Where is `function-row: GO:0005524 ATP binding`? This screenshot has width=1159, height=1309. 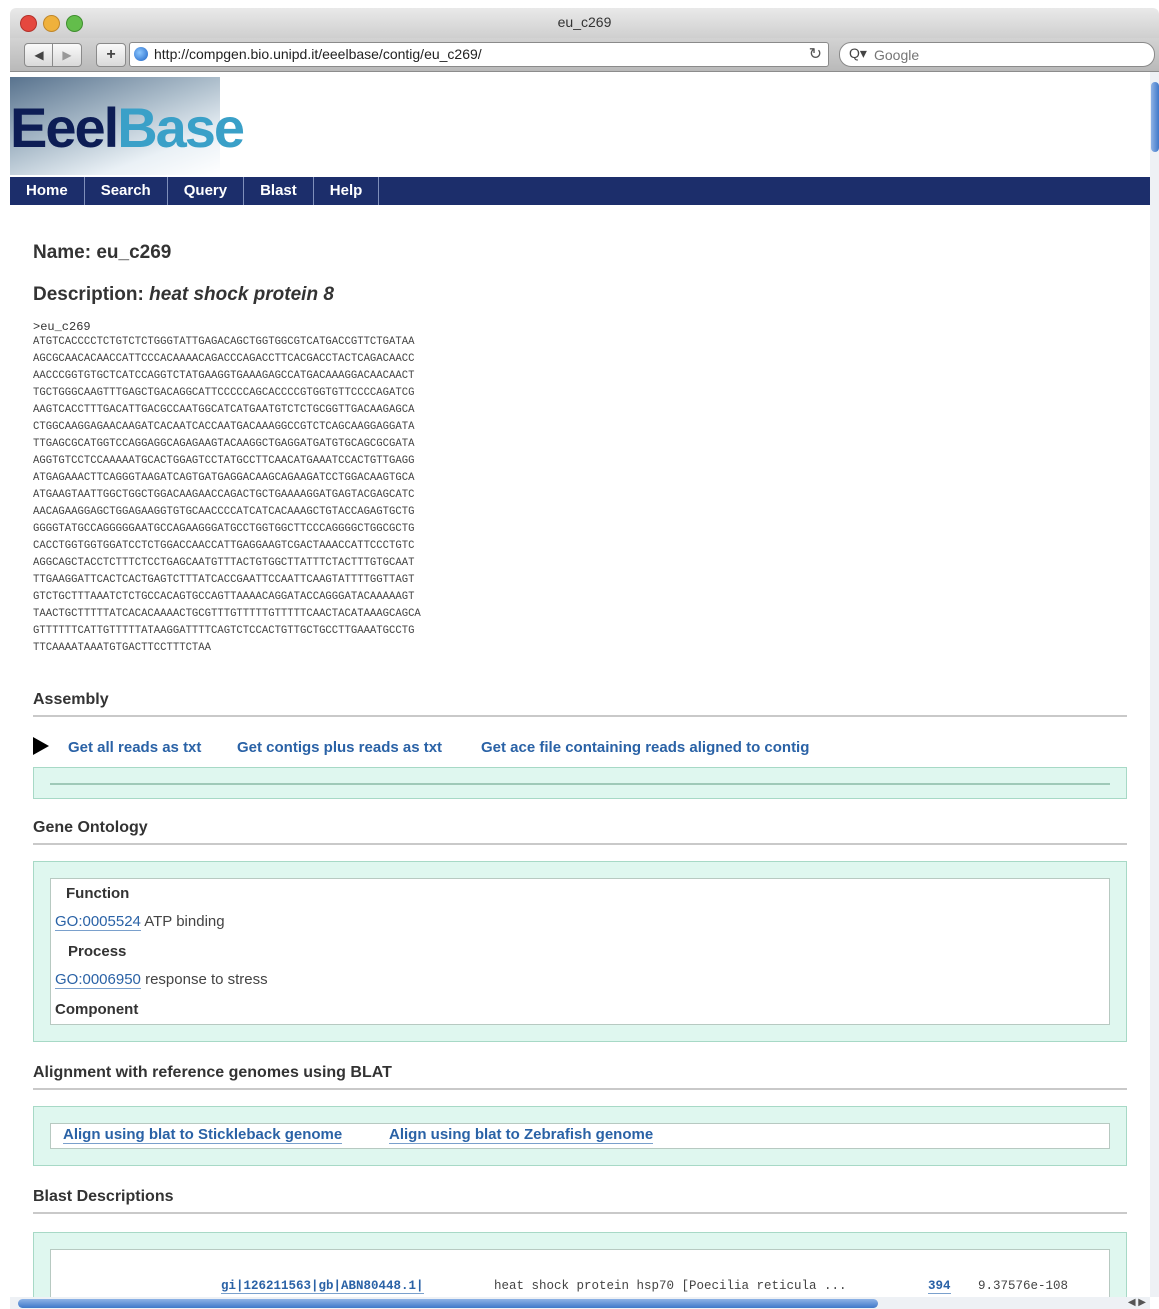
function-row: GO:0005524 ATP binding is located at coordinates (140, 922).